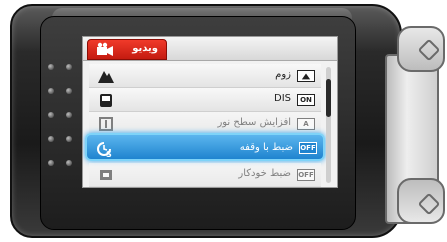  I want to click on on-badge-icon: ON, so click(306, 100).